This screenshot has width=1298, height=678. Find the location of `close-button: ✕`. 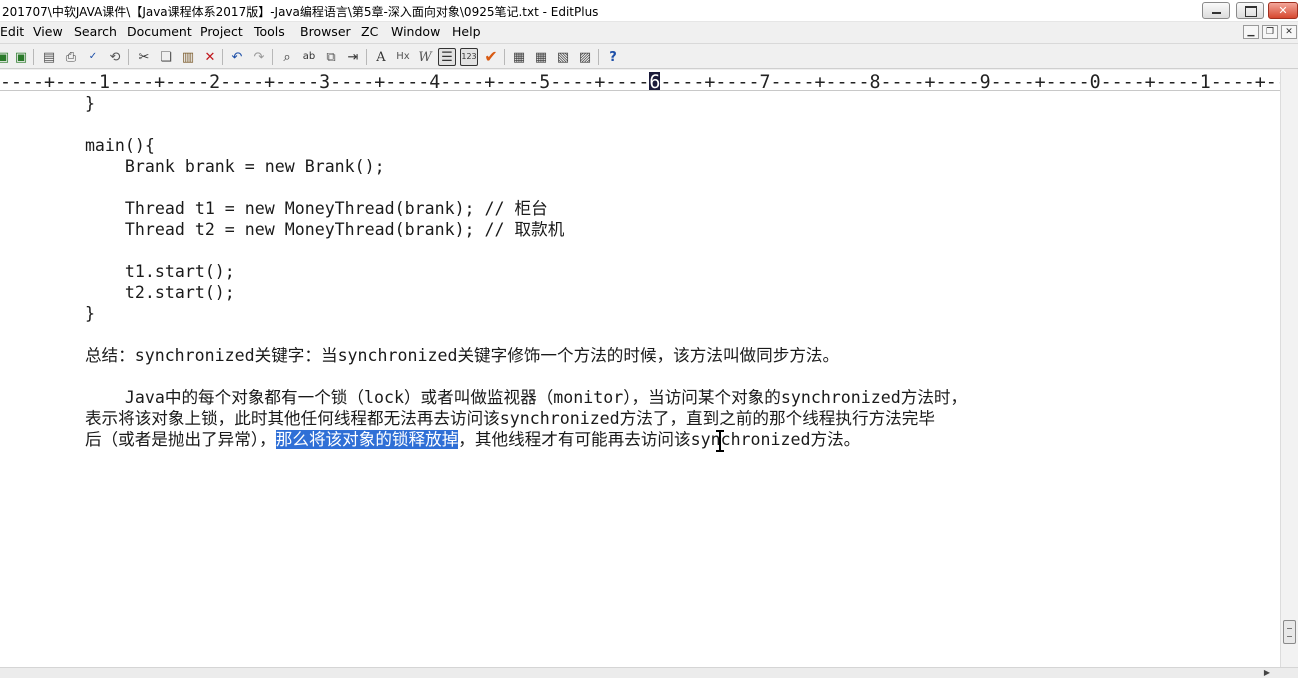

close-button: ✕ is located at coordinates (1283, 10).